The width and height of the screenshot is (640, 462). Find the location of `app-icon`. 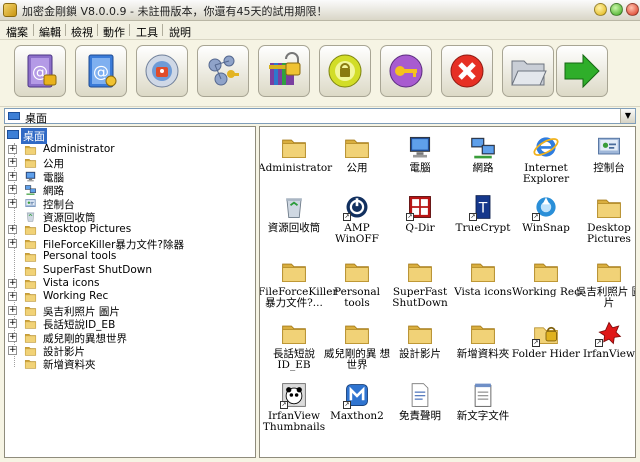

app-icon is located at coordinates (10, 10).